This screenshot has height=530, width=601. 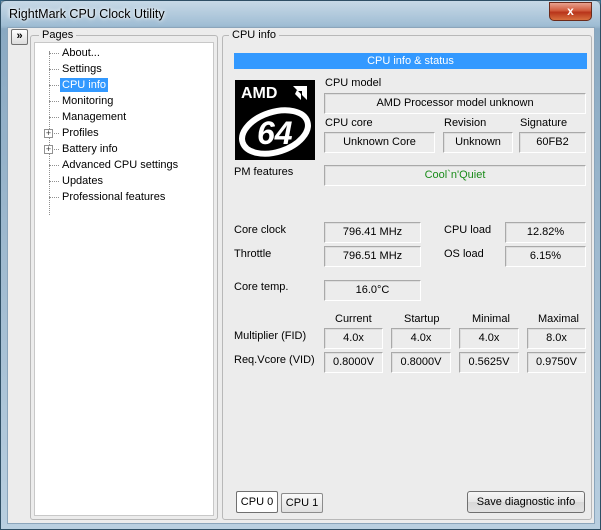 I want to click on throttle-field: 796.51 MHz, so click(x=372, y=256).